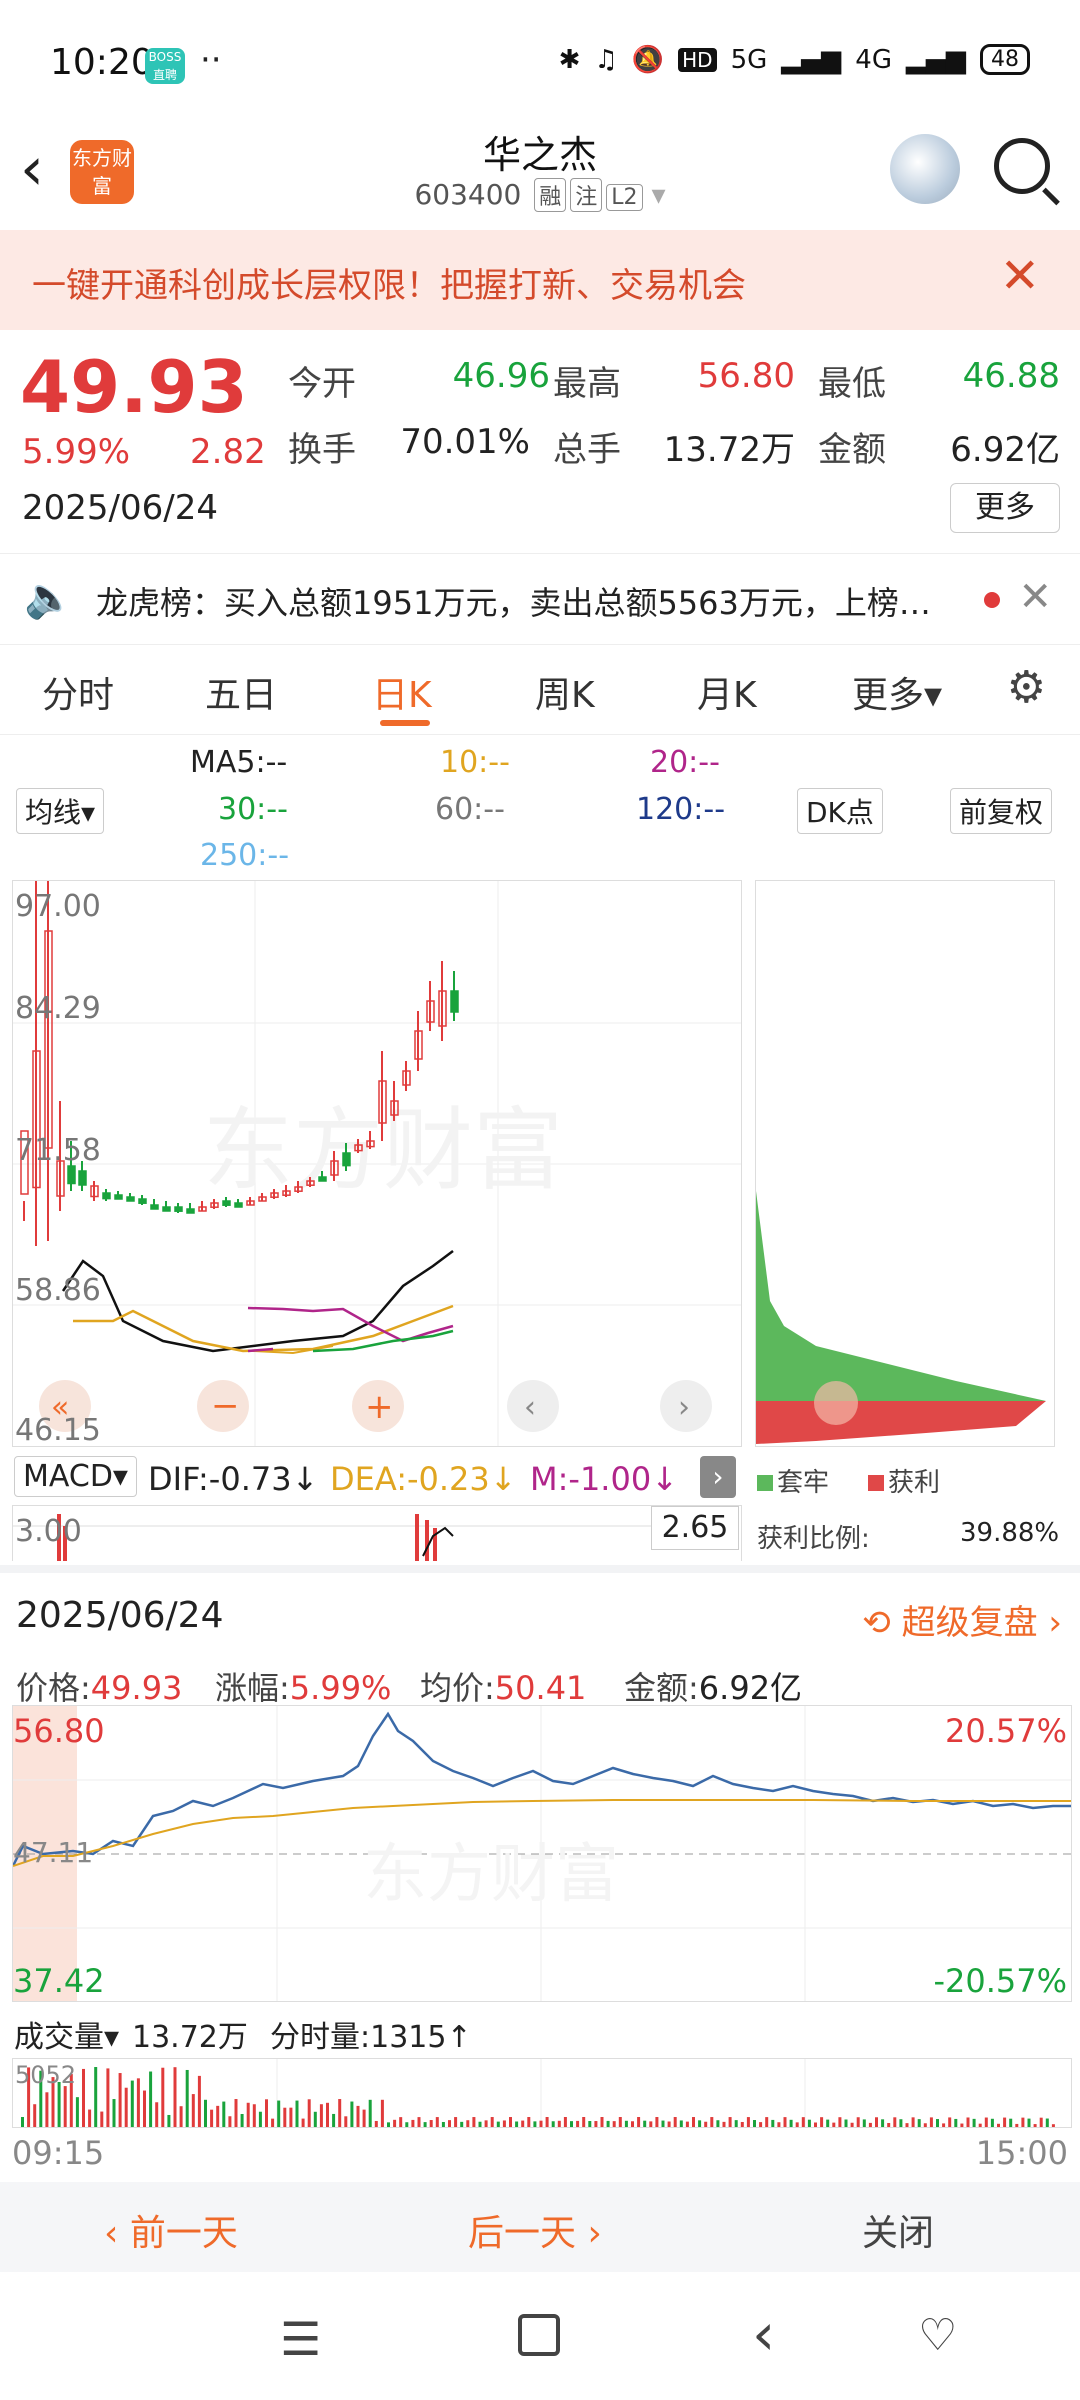  I want to click on tab-five-day: 五日, so click(241, 692).